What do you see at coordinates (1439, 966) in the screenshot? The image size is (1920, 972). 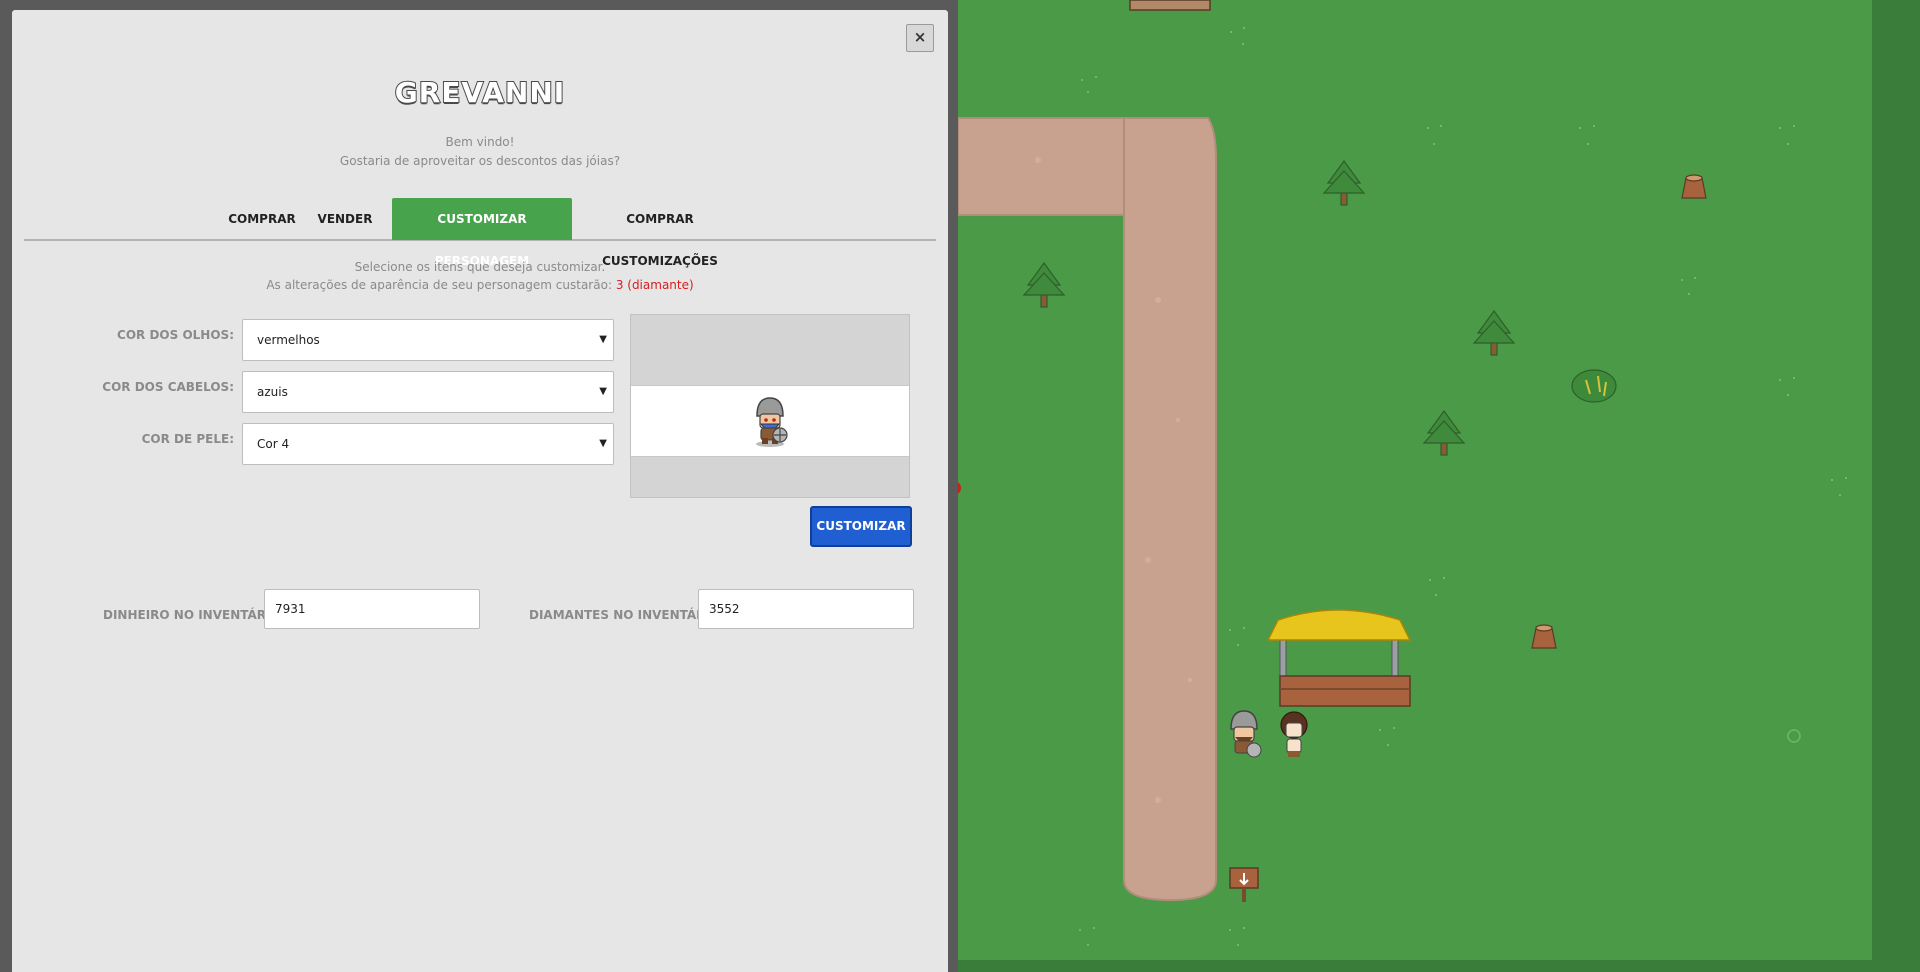 I see `hedge-border-bottom` at bounding box center [1439, 966].